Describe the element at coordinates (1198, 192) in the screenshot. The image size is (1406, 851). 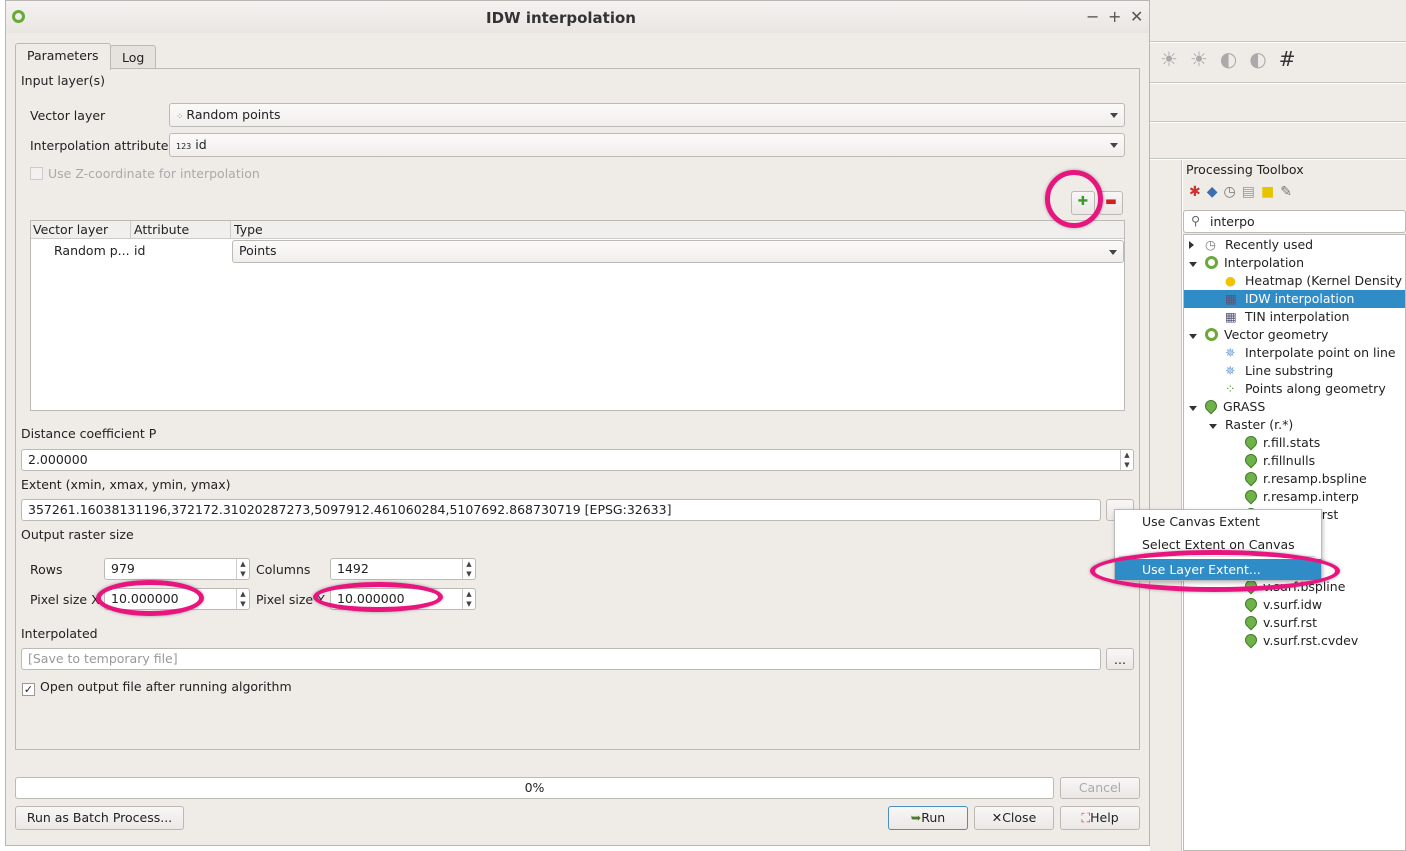
I see `models-icon: ✱` at that location.